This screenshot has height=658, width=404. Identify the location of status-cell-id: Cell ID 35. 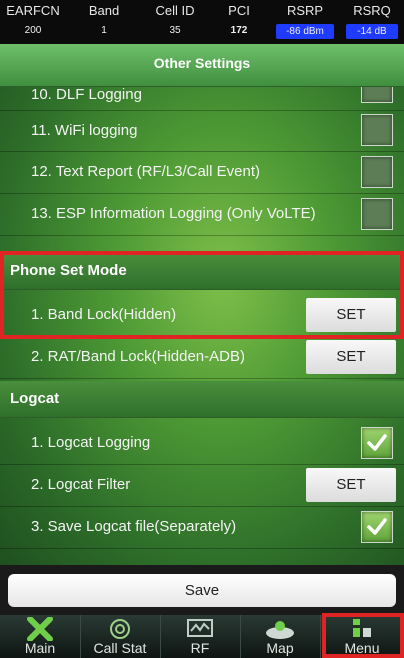
(175, 22).